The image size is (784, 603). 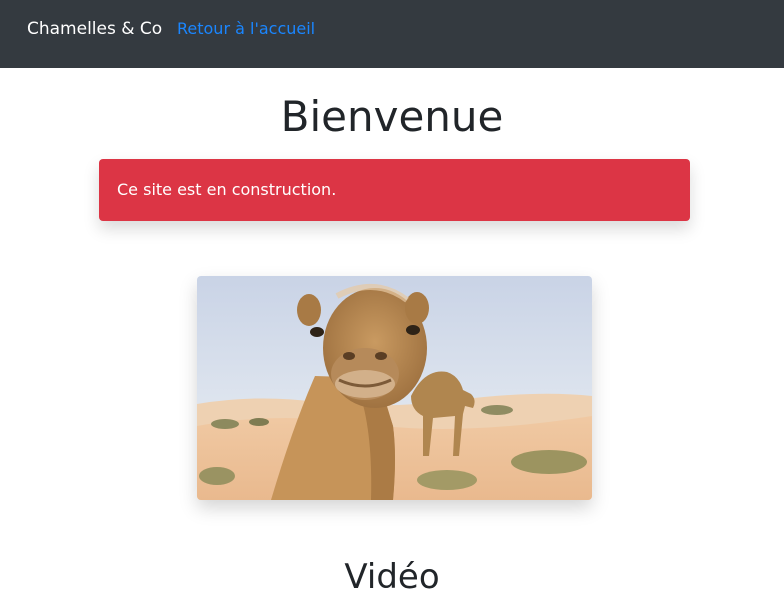 What do you see at coordinates (94, 29) in the screenshot?
I see `brand-link: Chamelles & Co` at bounding box center [94, 29].